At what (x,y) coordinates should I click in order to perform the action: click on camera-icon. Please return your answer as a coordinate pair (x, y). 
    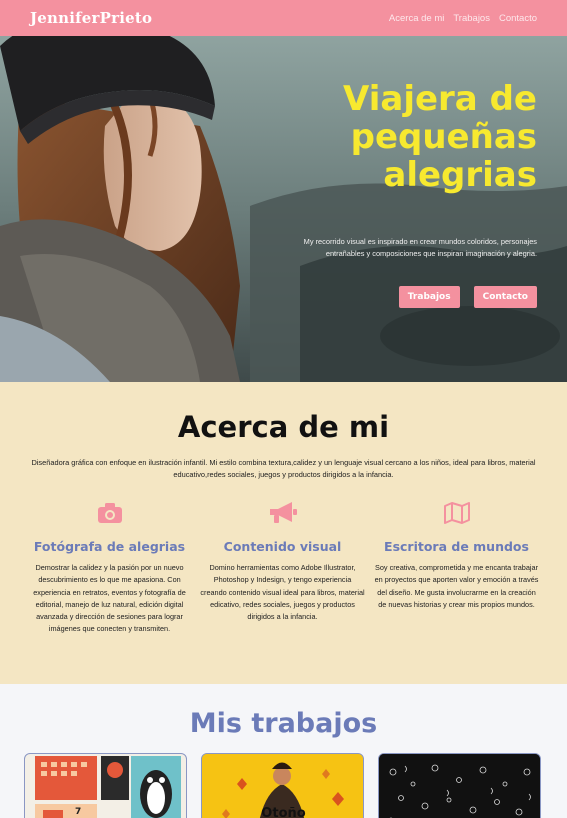
    Looking at the image, I should click on (109, 513).